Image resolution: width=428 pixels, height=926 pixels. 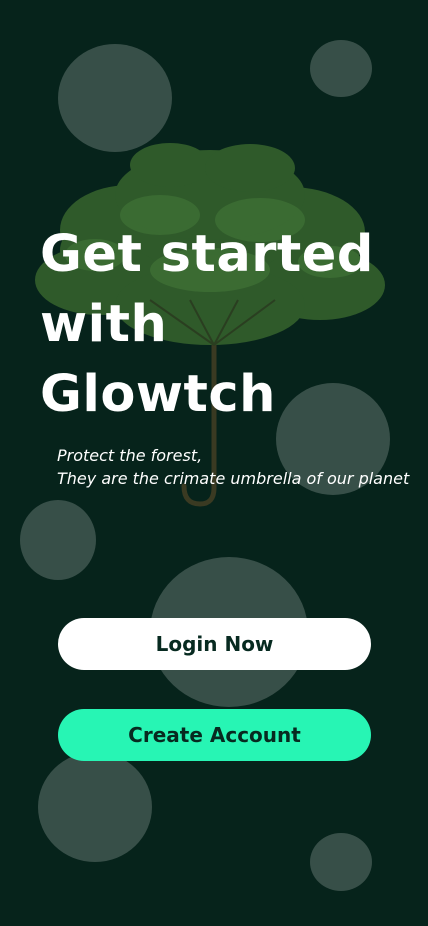 What do you see at coordinates (214, 644) in the screenshot?
I see `login-button: Login Now` at bounding box center [214, 644].